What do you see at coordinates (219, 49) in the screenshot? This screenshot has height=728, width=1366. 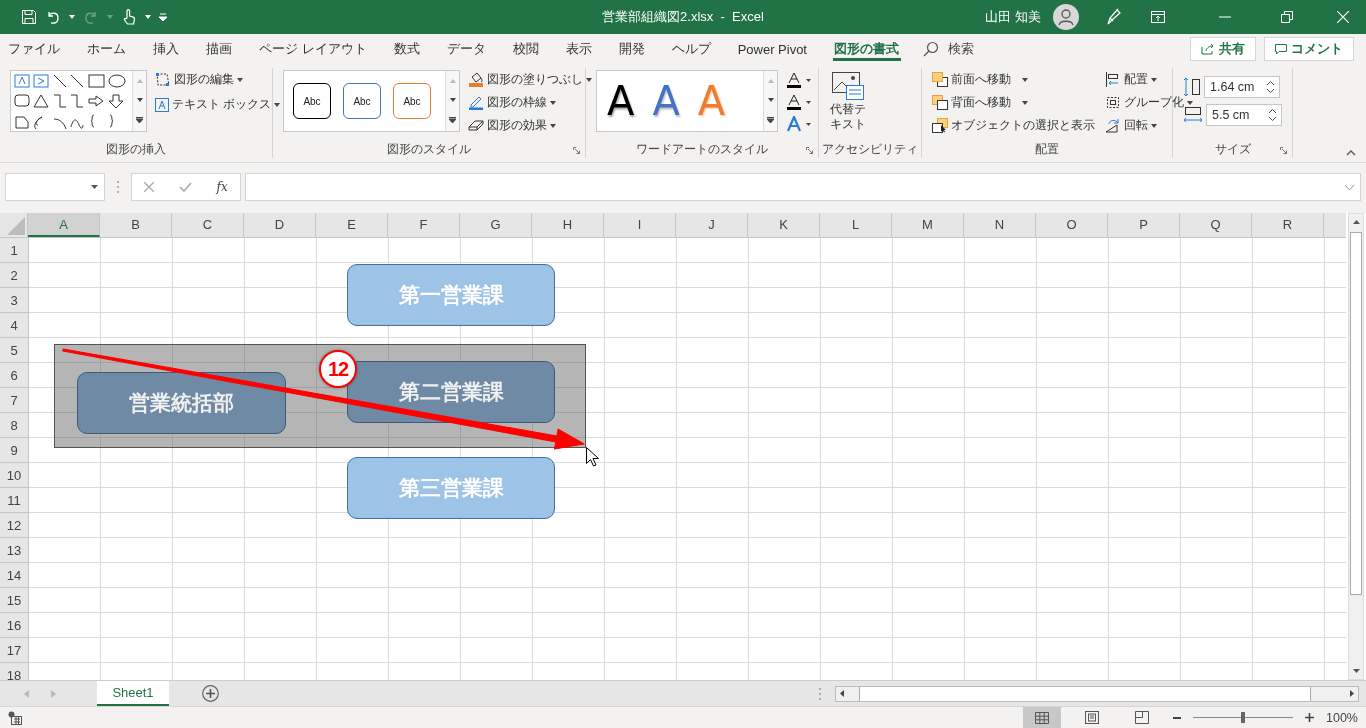 I see `ribbon-tab: 描画` at bounding box center [219, 49].